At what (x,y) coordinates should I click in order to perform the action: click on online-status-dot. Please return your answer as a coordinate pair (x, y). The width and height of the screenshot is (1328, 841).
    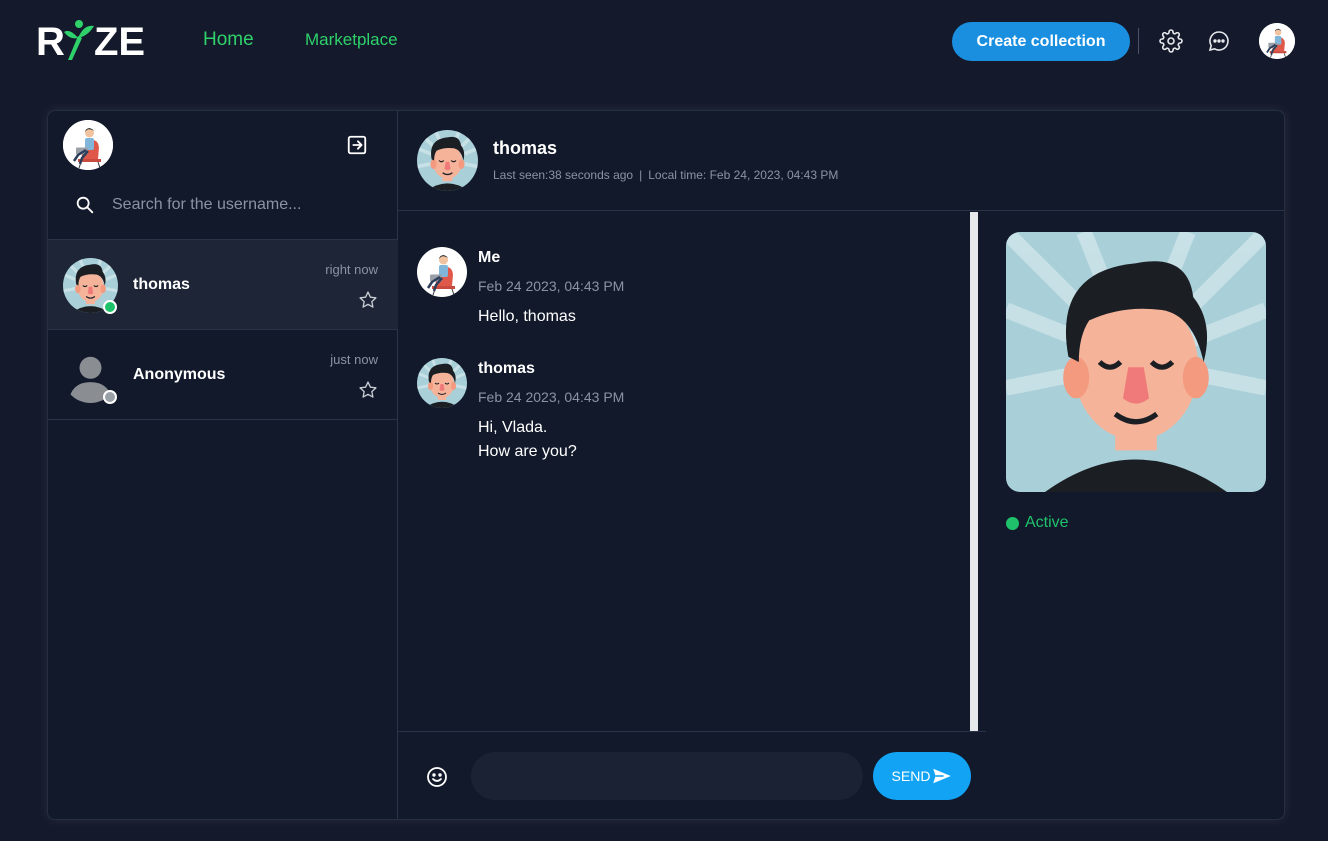
    Looking at the image, I should click on (110, 307).